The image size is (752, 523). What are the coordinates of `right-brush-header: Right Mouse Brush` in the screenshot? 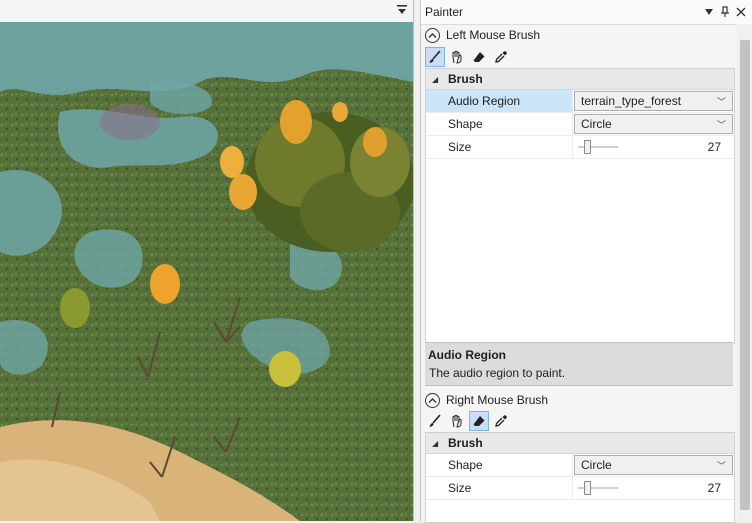 It's located at (486, 400).